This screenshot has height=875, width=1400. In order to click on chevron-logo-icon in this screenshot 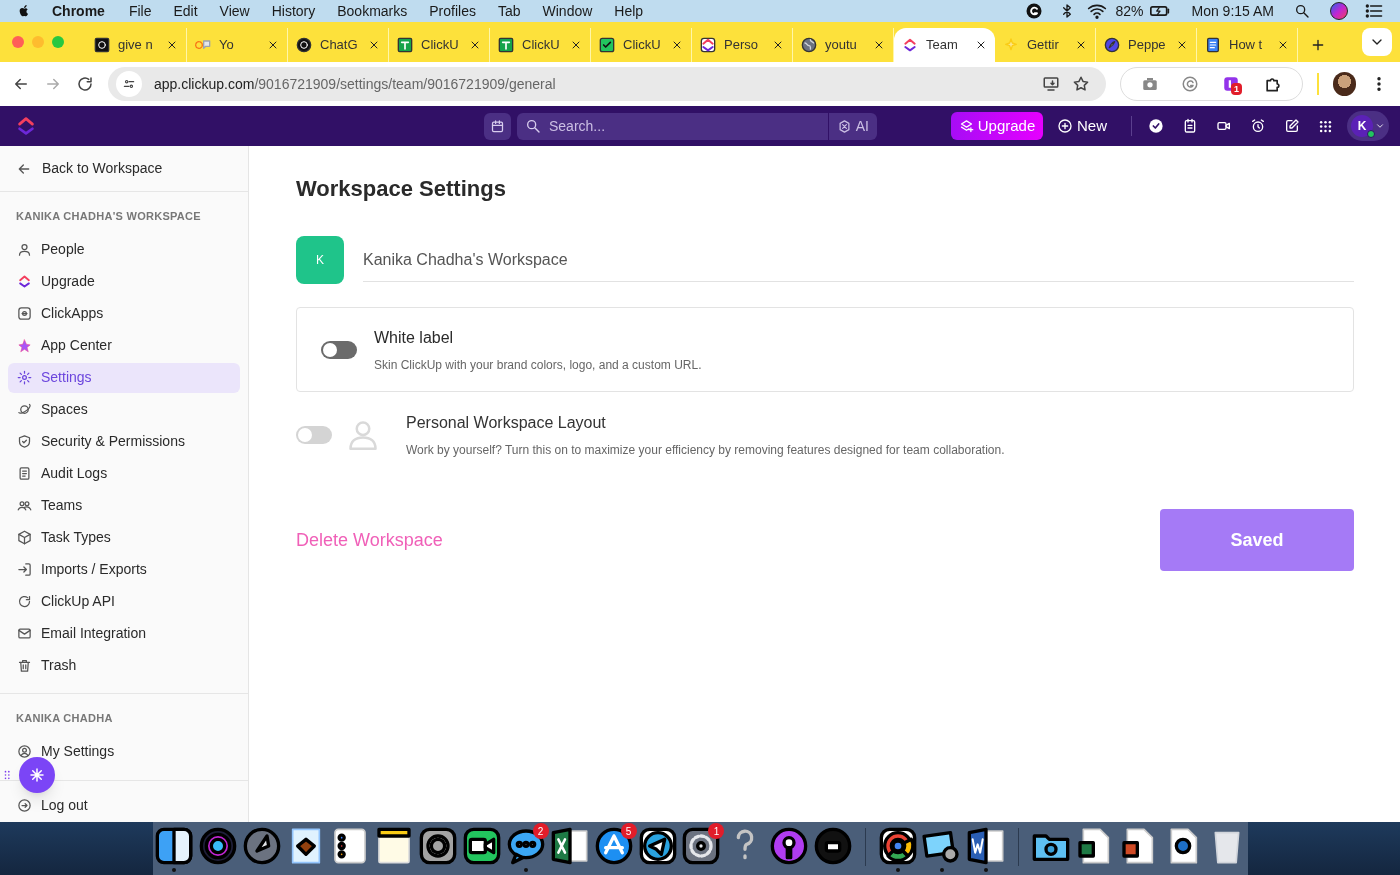, I will do `click(26, 126)`.